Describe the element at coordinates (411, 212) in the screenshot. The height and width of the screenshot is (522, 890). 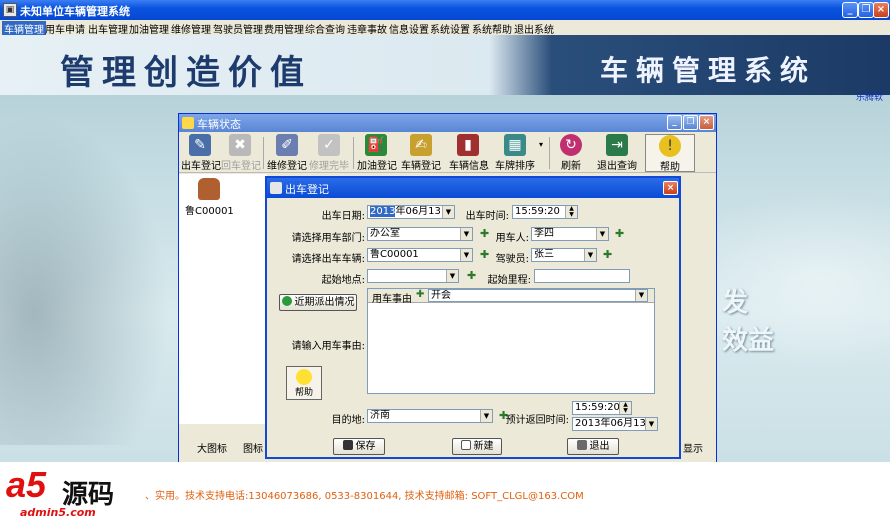
I see `out-date-picker: 2013年06月13日 ▼` at that location.